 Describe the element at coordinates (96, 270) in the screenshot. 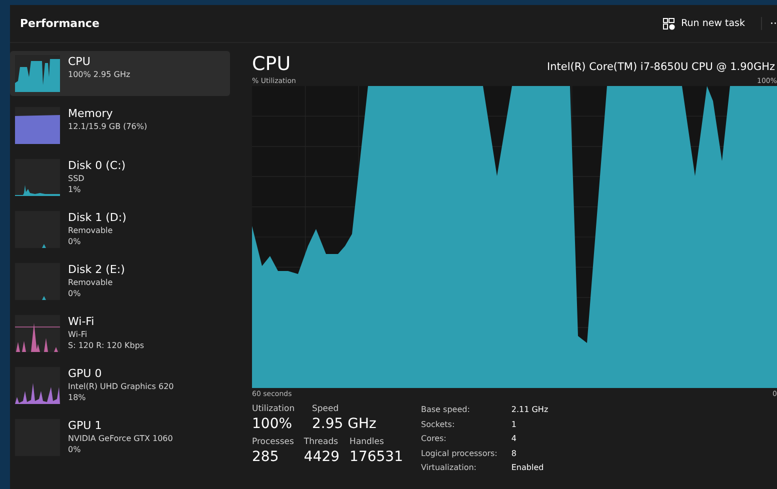

I see `item-name: Disk 2 (E:)` at that location.